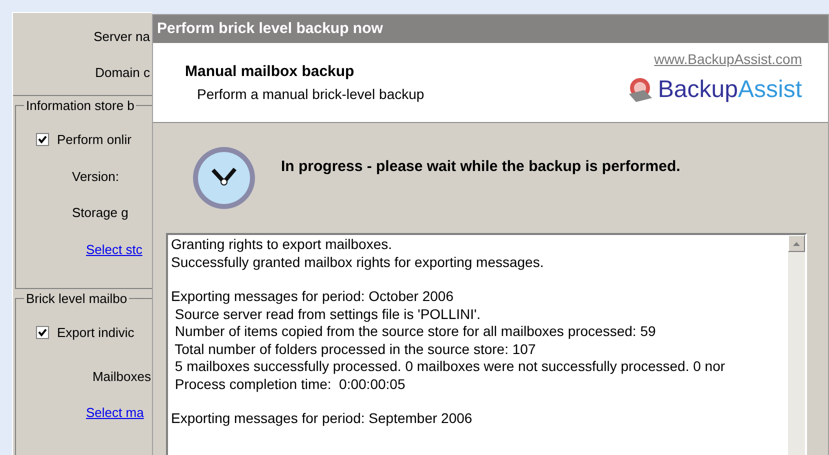 The width and height of the screenshot is (829, 455). I want to click on dialog-heading: Manual mailbox backup, so click(270, 72).